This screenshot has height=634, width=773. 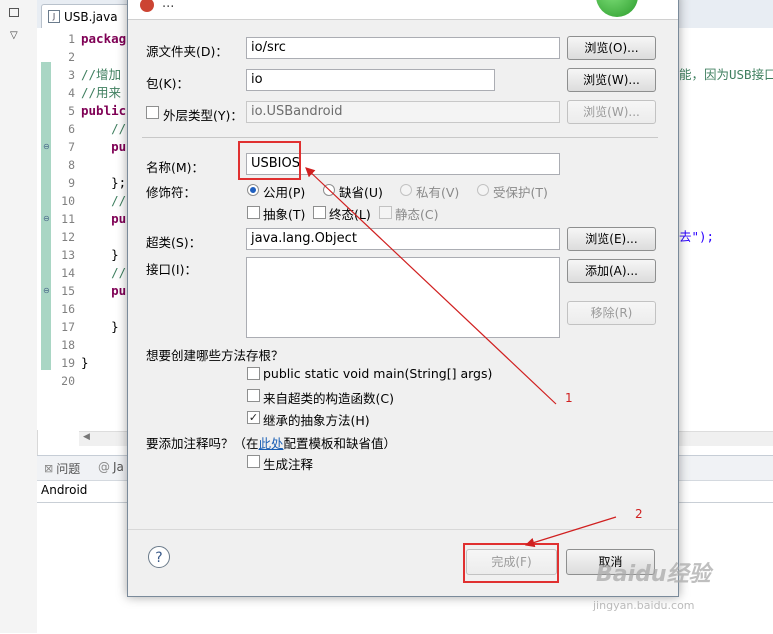 I want to click on baidu-watermark: Baidu经验, so click(x=653, y=574).